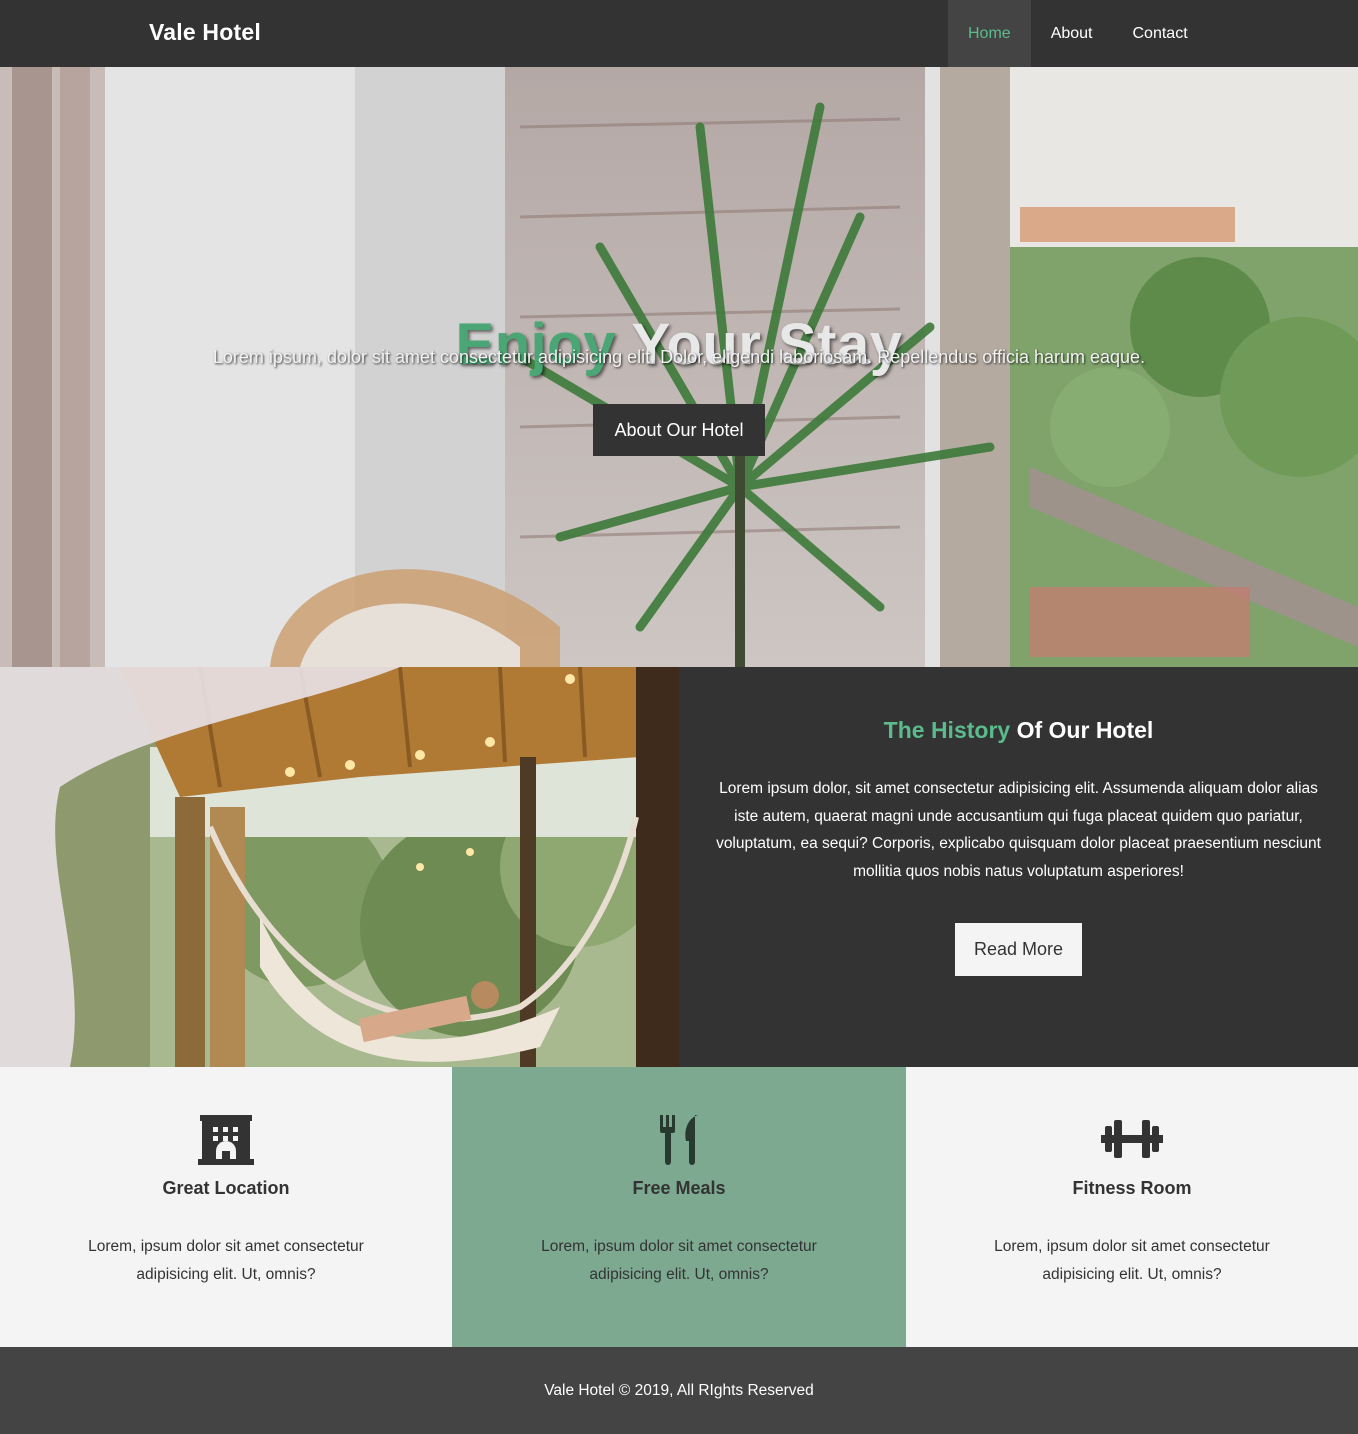  What do you see at coordinates (679, 1188) in the screenshot?
I see `feature-title: Free Meals` at bounding box center [679, 1188].